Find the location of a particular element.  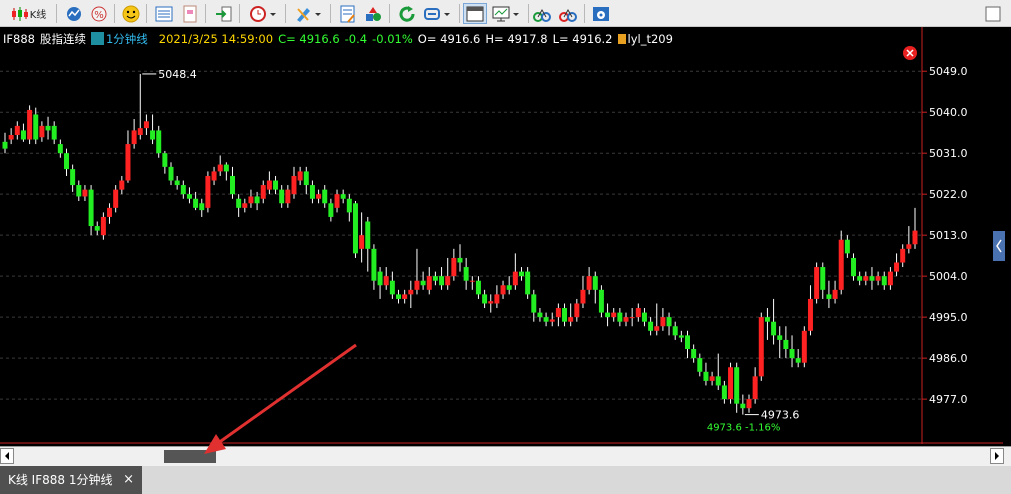

scroll-thumb is located at coordinates (190, 456).